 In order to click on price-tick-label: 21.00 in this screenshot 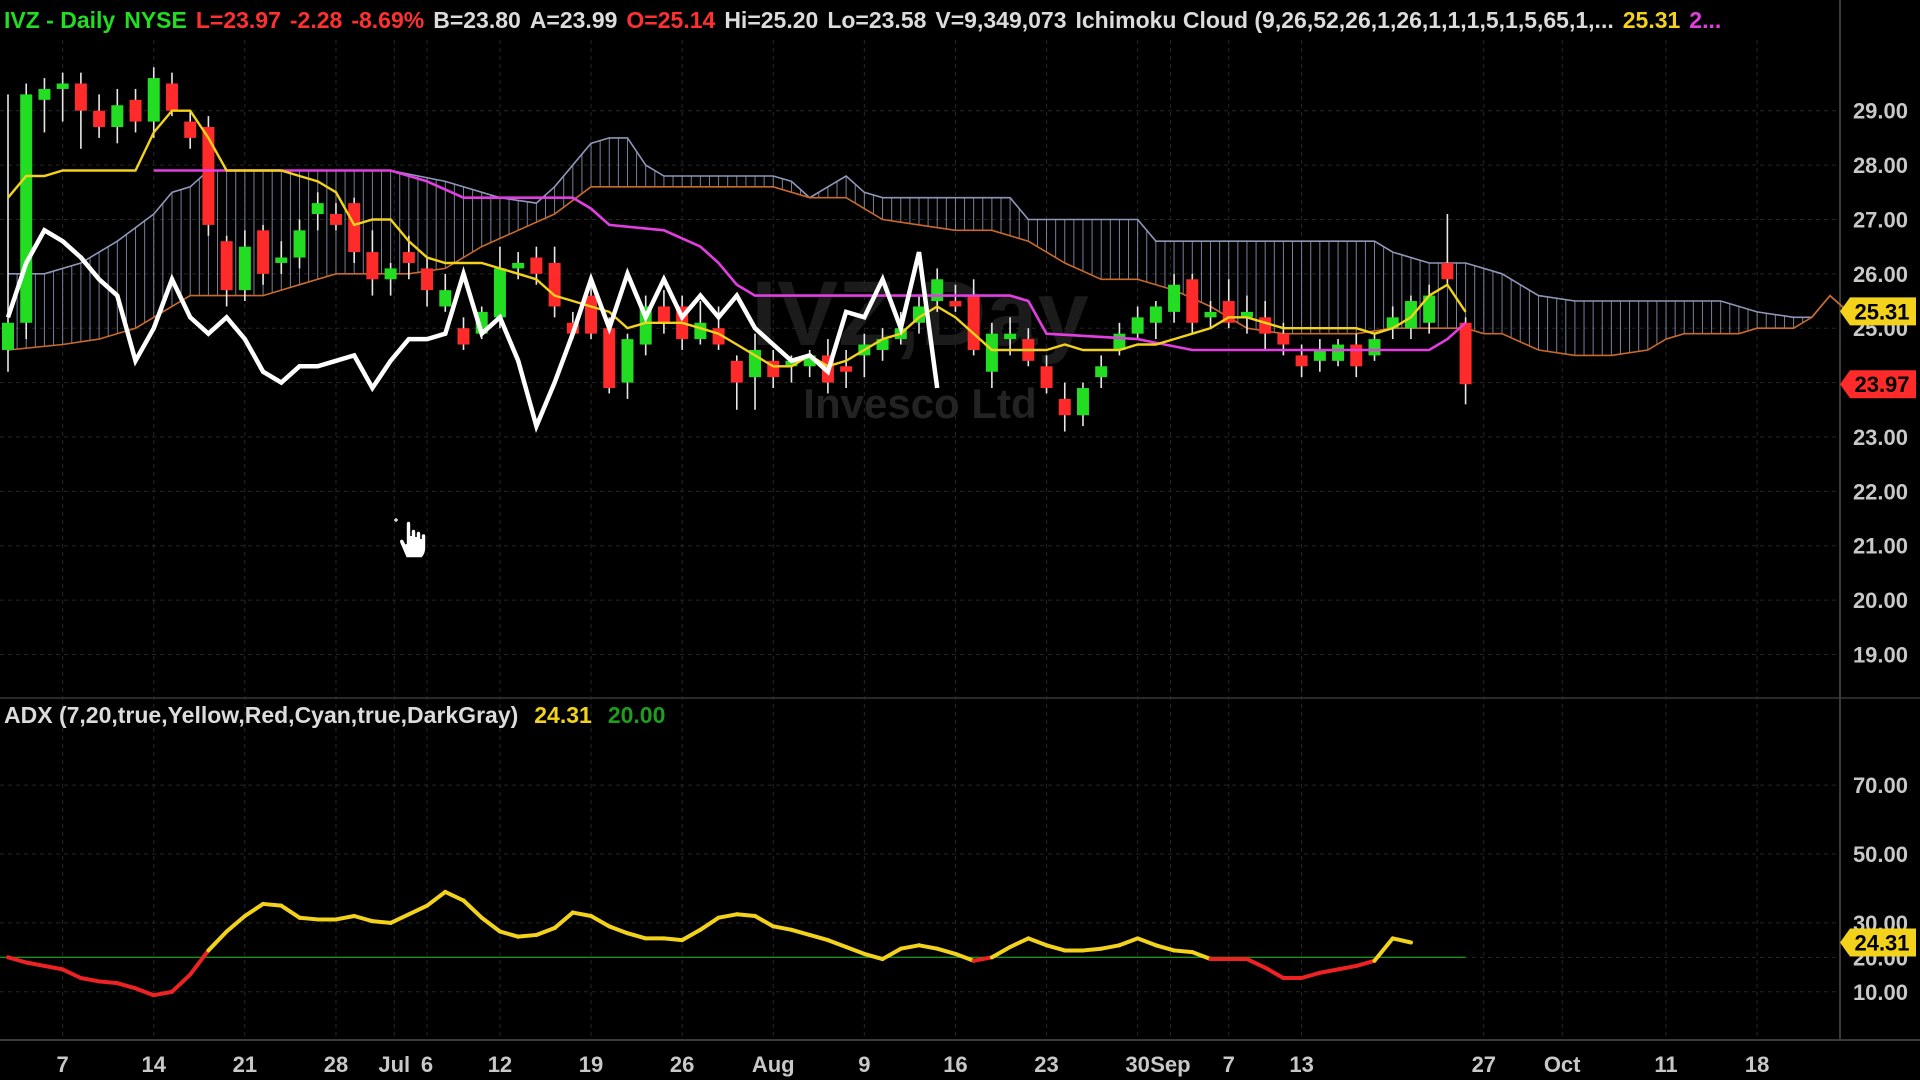, I will do `click(1880, 546)`.